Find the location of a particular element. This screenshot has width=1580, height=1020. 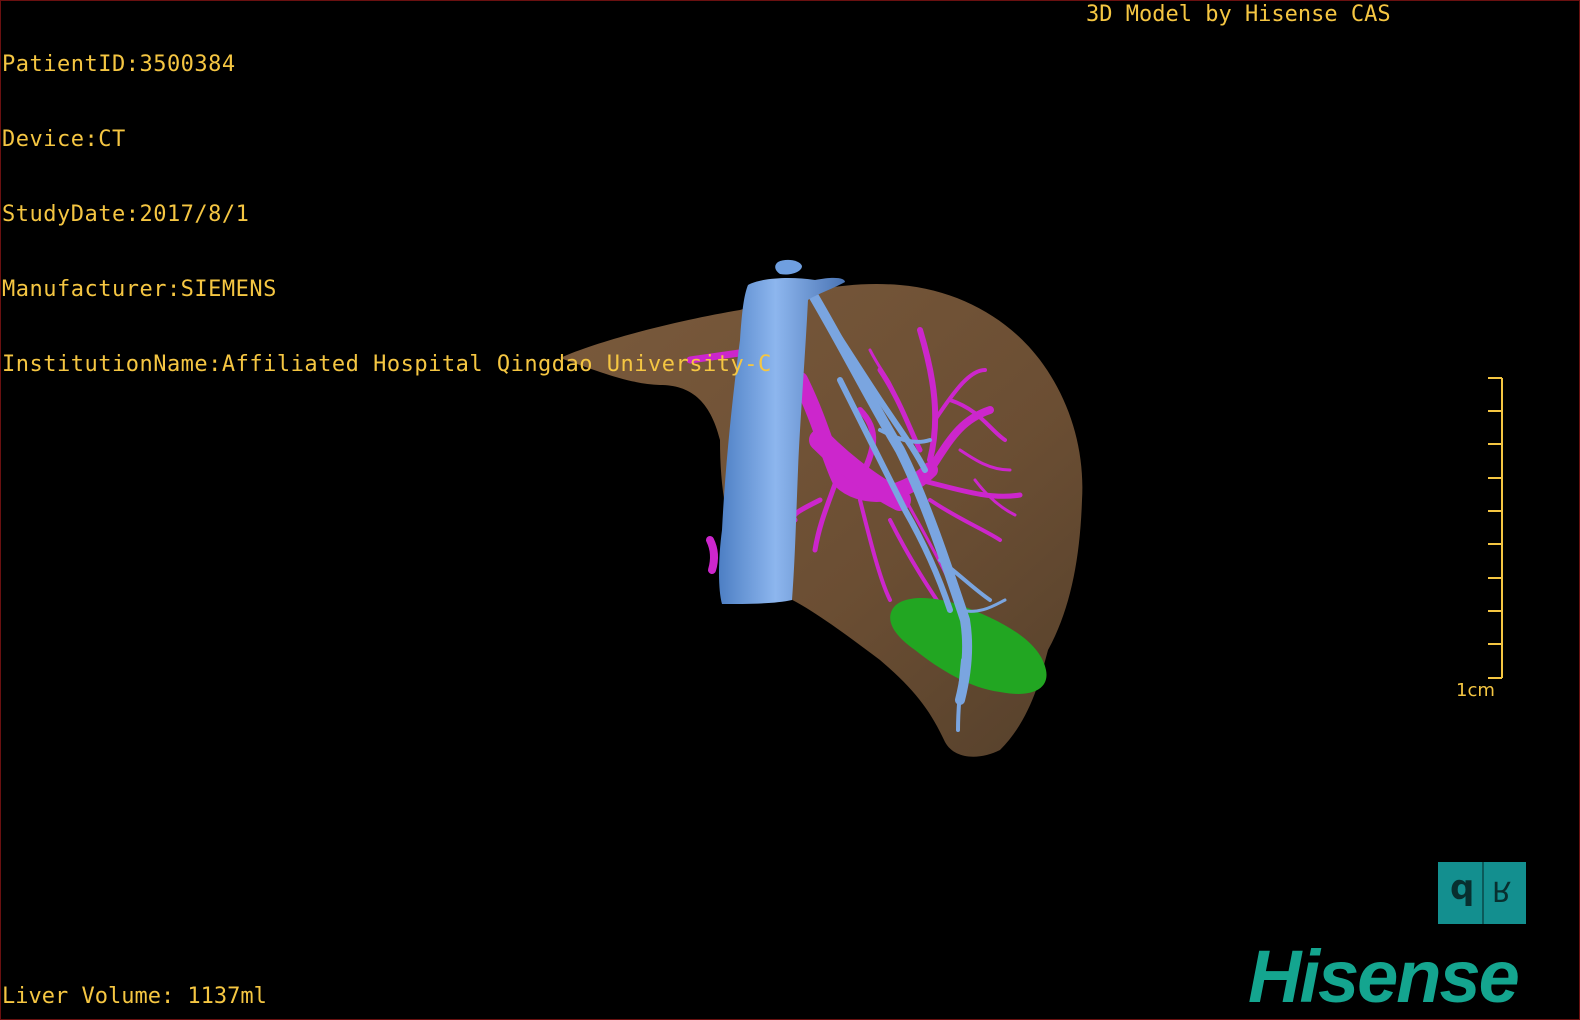

orientation-cube-edge is located at coordinates (1483, 893).